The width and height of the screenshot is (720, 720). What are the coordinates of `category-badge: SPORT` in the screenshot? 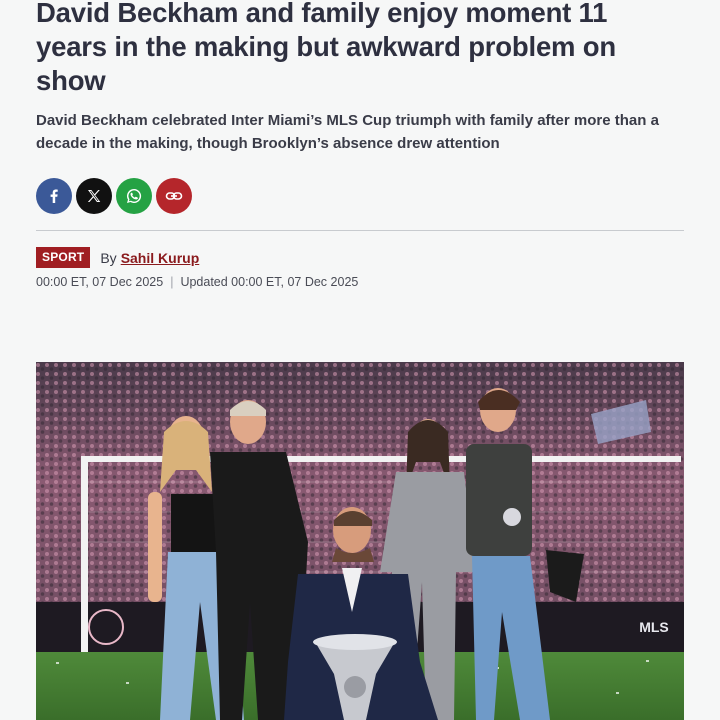 It's located at (63, 257).